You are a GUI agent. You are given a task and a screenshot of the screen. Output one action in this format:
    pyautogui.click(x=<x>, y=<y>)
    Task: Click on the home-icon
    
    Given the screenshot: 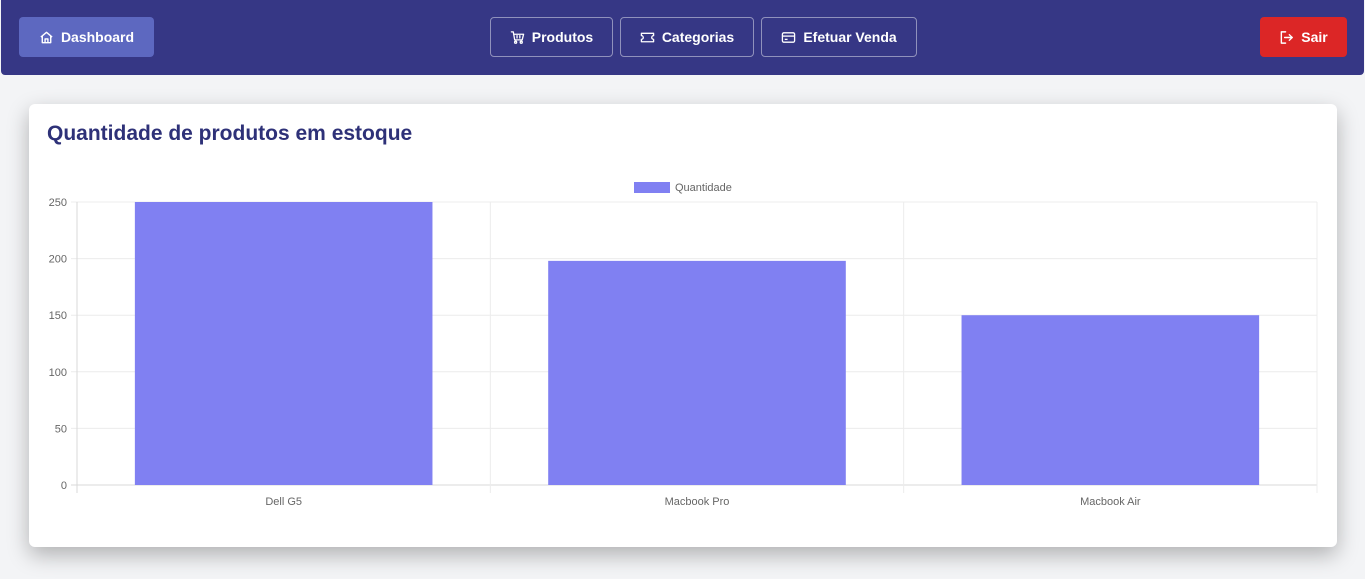 What is the action you would take?
    pyautogui.click(x=46, y=37)
    